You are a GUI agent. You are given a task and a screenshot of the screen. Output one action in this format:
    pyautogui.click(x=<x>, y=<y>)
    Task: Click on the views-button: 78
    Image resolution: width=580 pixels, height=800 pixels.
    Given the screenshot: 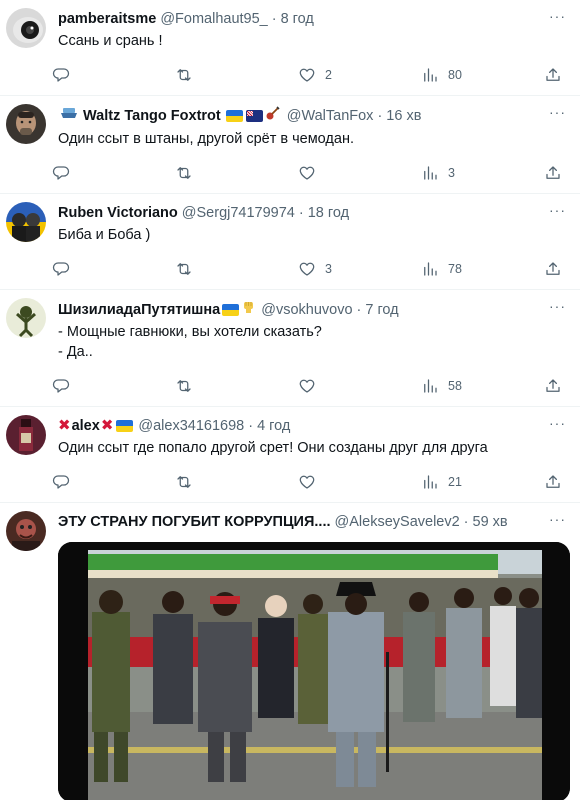 What is the action you would take?
    pyautogui.click(x=482, y=269)
    